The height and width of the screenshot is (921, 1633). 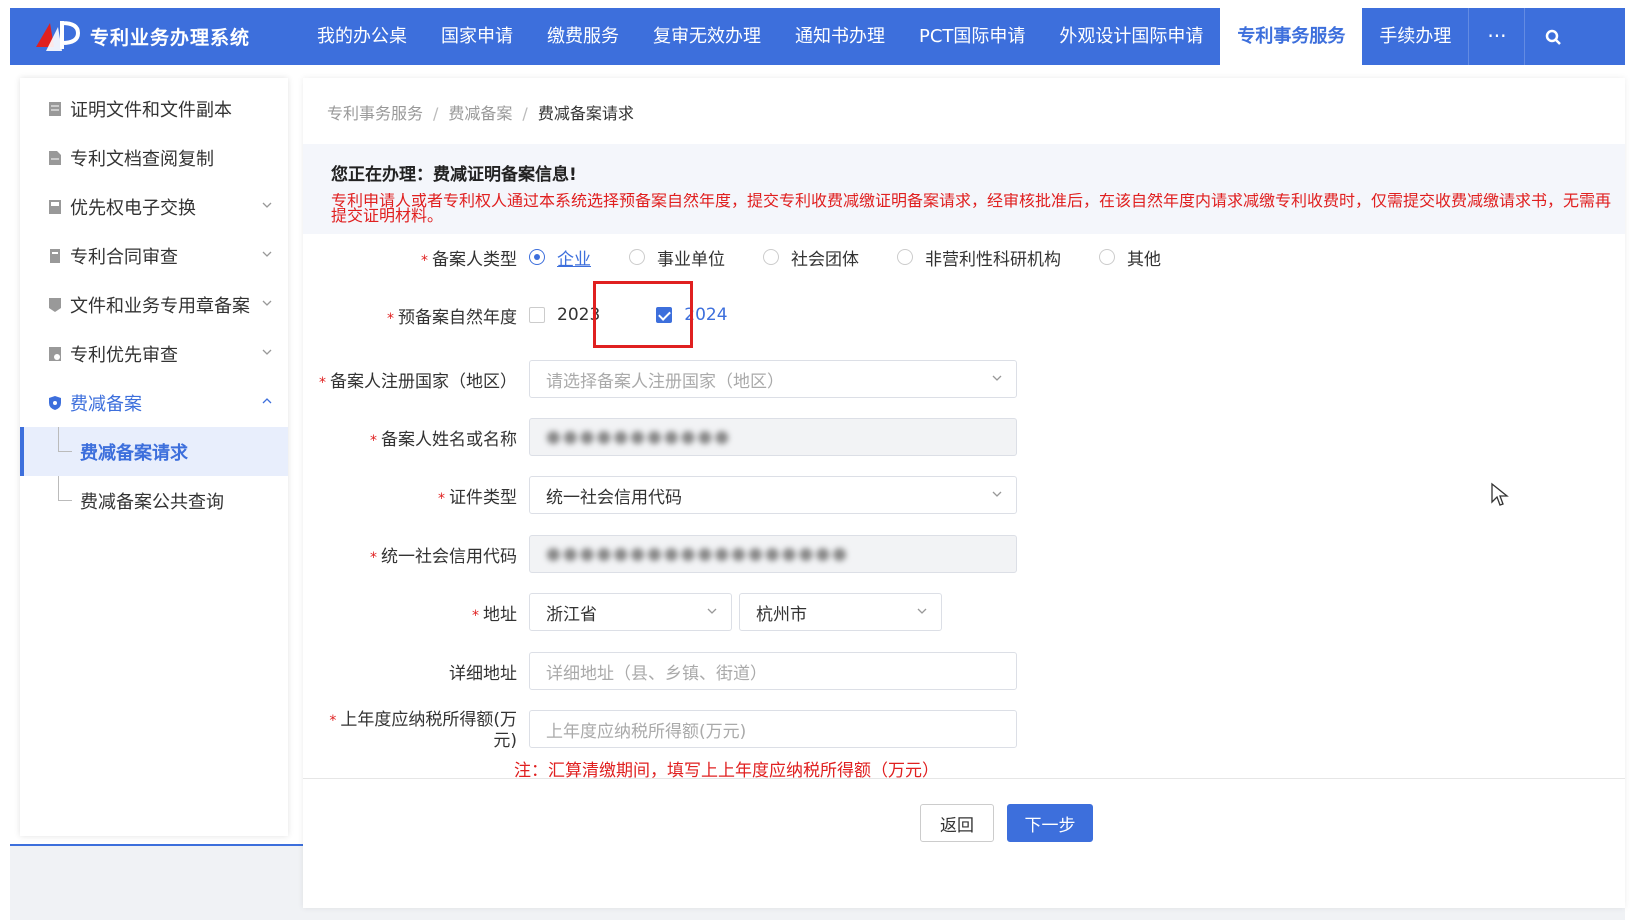 I want to click on radio-public-institution: 事业单位, so click(x=677, y=257).